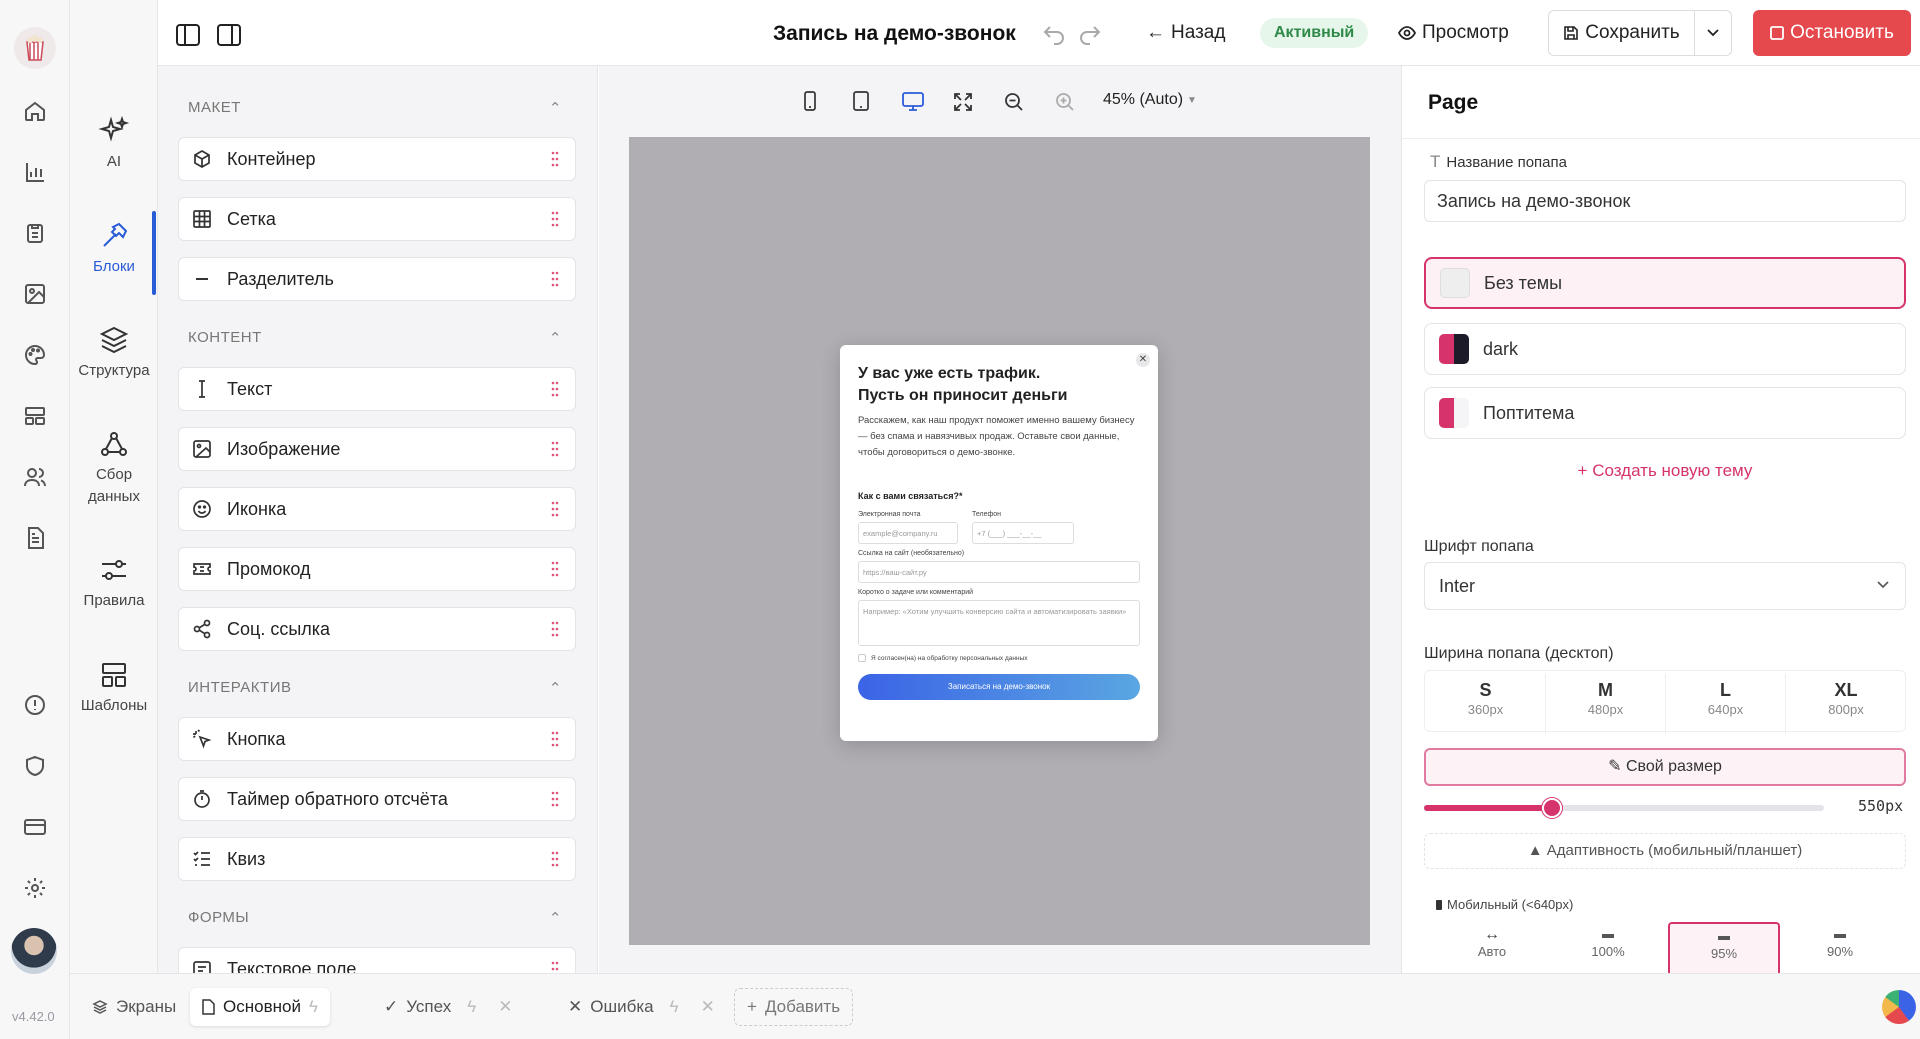 This screenshot has height=1039, width=1920. I want to click on theme-option-dark: dark, so click(1665, 349).